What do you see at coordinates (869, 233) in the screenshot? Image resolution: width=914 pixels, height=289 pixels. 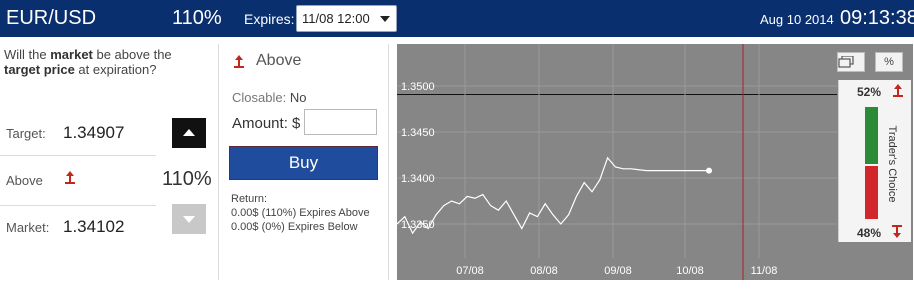 I see `traders-down-percent: 48%` at bounding box center [869, 233].